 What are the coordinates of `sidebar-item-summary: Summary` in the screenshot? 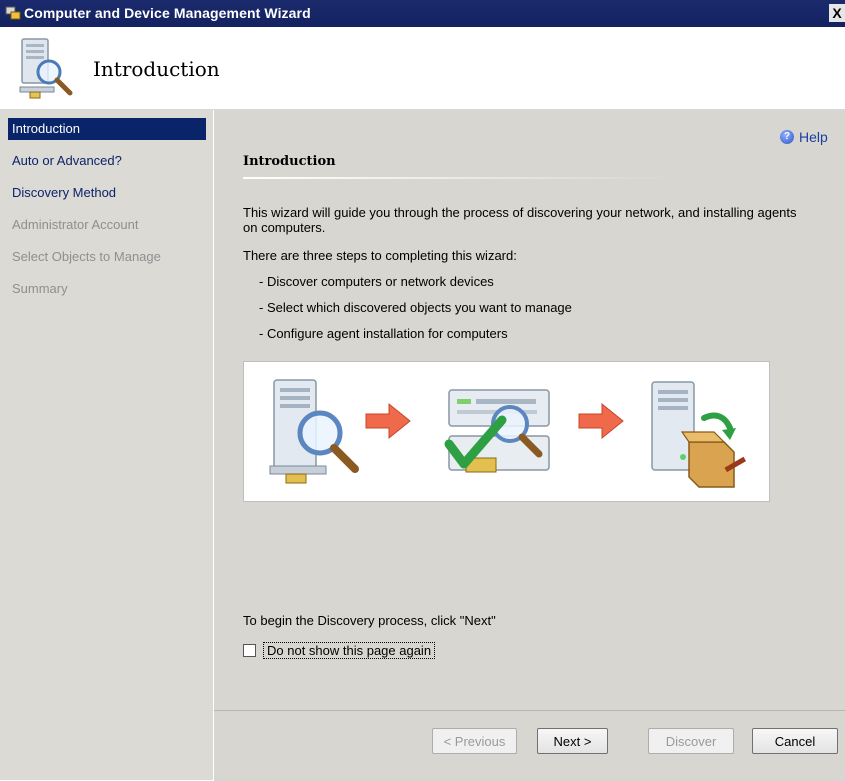 It's located at (40, 288).